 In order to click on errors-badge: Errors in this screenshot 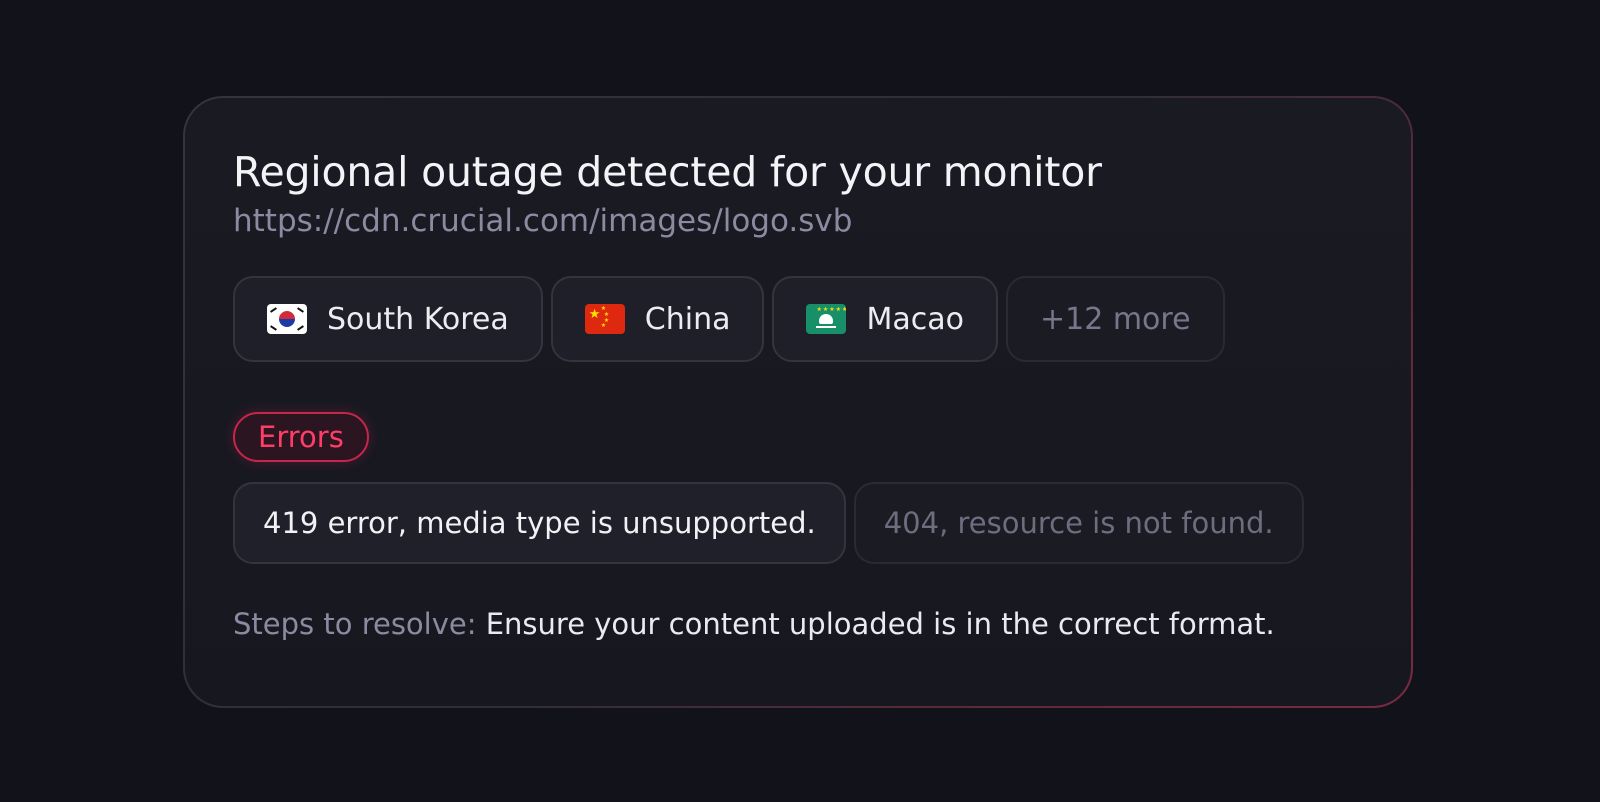, I will do `click(301, 437)`.